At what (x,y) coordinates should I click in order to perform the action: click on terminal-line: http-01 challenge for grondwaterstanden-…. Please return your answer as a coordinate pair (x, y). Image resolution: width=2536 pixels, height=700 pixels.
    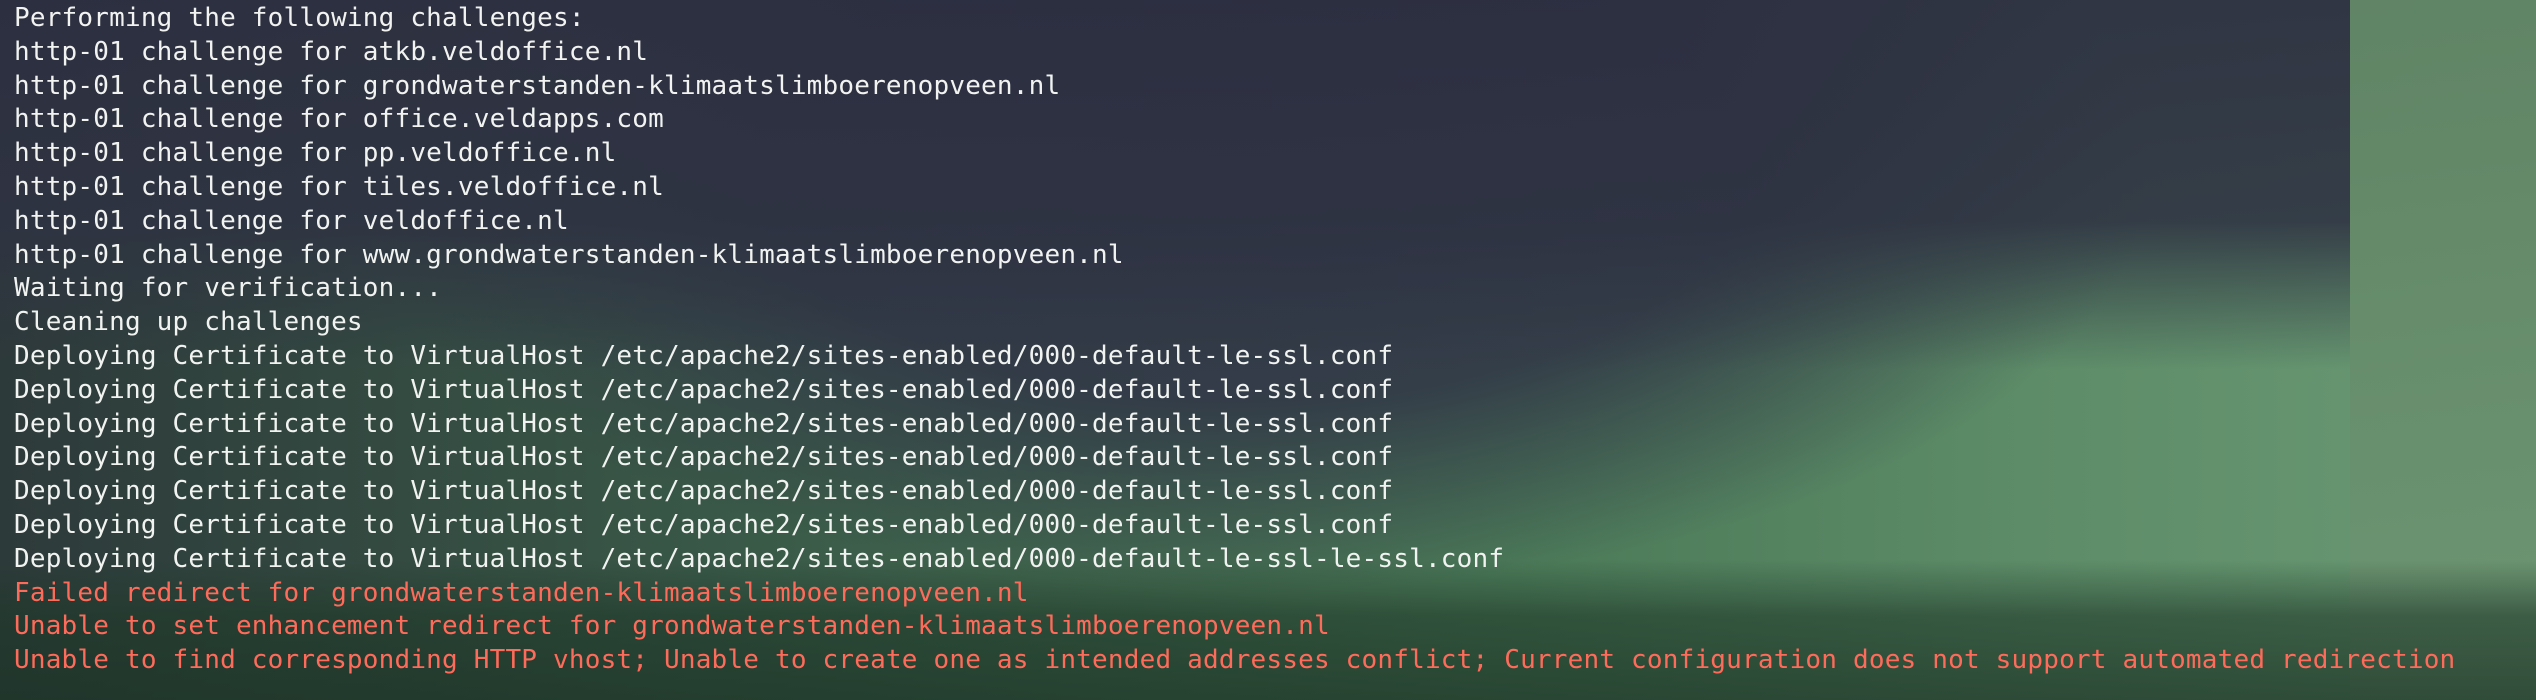
    Looking at the image, I should click on (537, 85).